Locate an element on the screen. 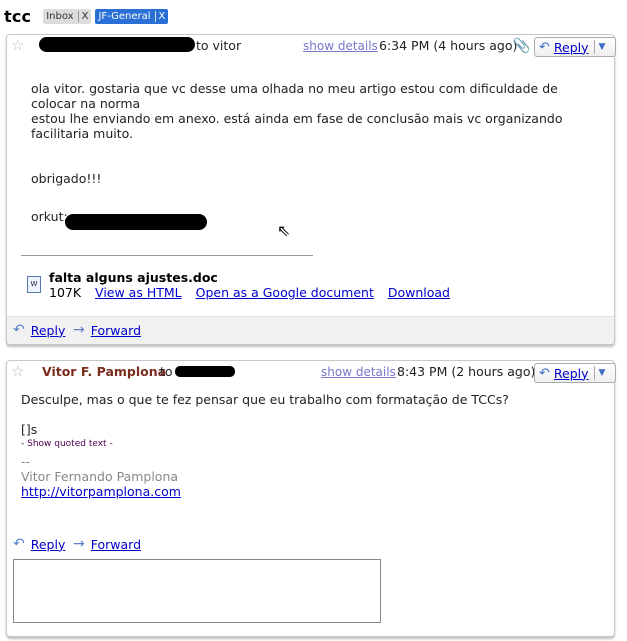 This screenshot has width=627, height=641. label-jf-general: JF-General X is located at coordinates (132, 16).